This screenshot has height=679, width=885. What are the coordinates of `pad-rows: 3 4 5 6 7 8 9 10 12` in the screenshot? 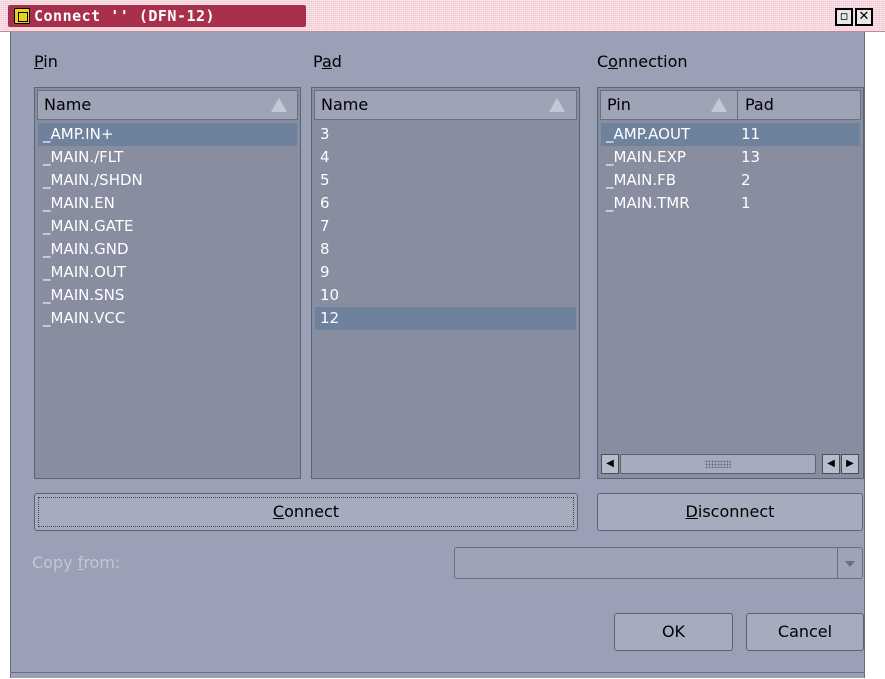 It's located at (445, 226).